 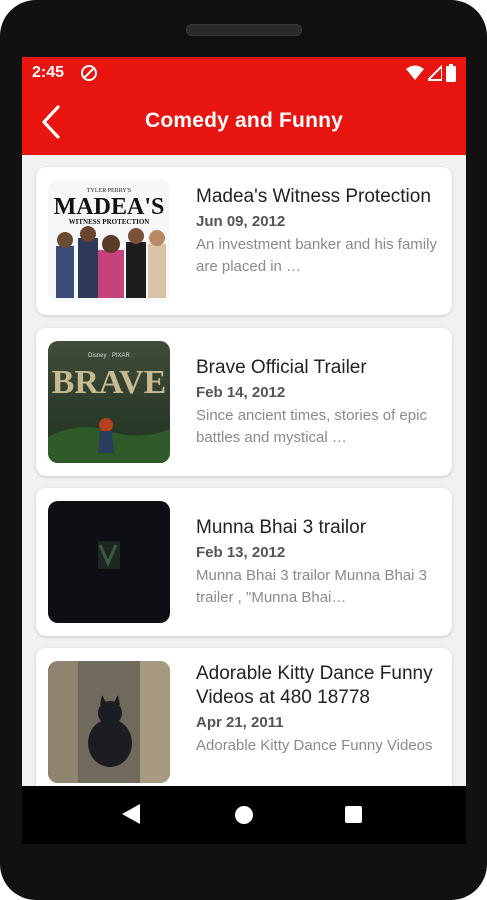 I want to click on battery-icon, so click(x=451, y=73).